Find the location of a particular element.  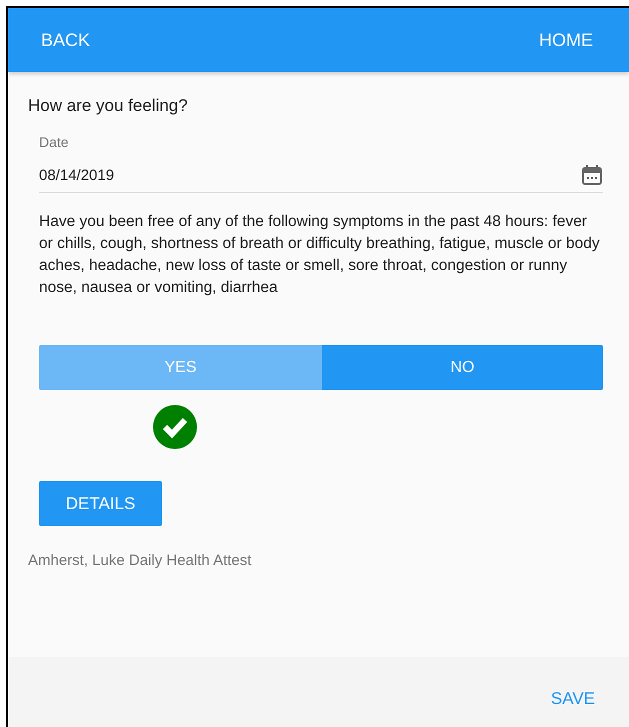

question-title: How are you feeling? is located at coordinates (108, 106).